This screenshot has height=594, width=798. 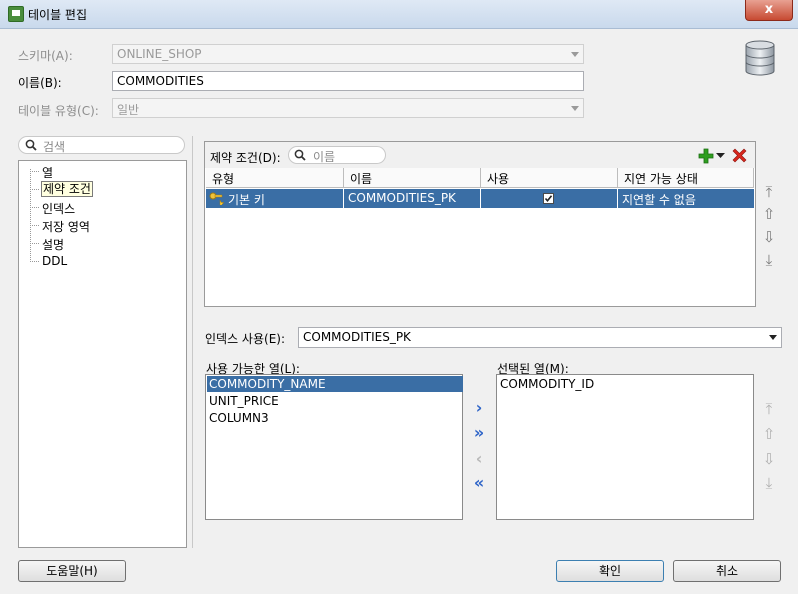 I want to click on plus-icon, so click(x=706, y=156).